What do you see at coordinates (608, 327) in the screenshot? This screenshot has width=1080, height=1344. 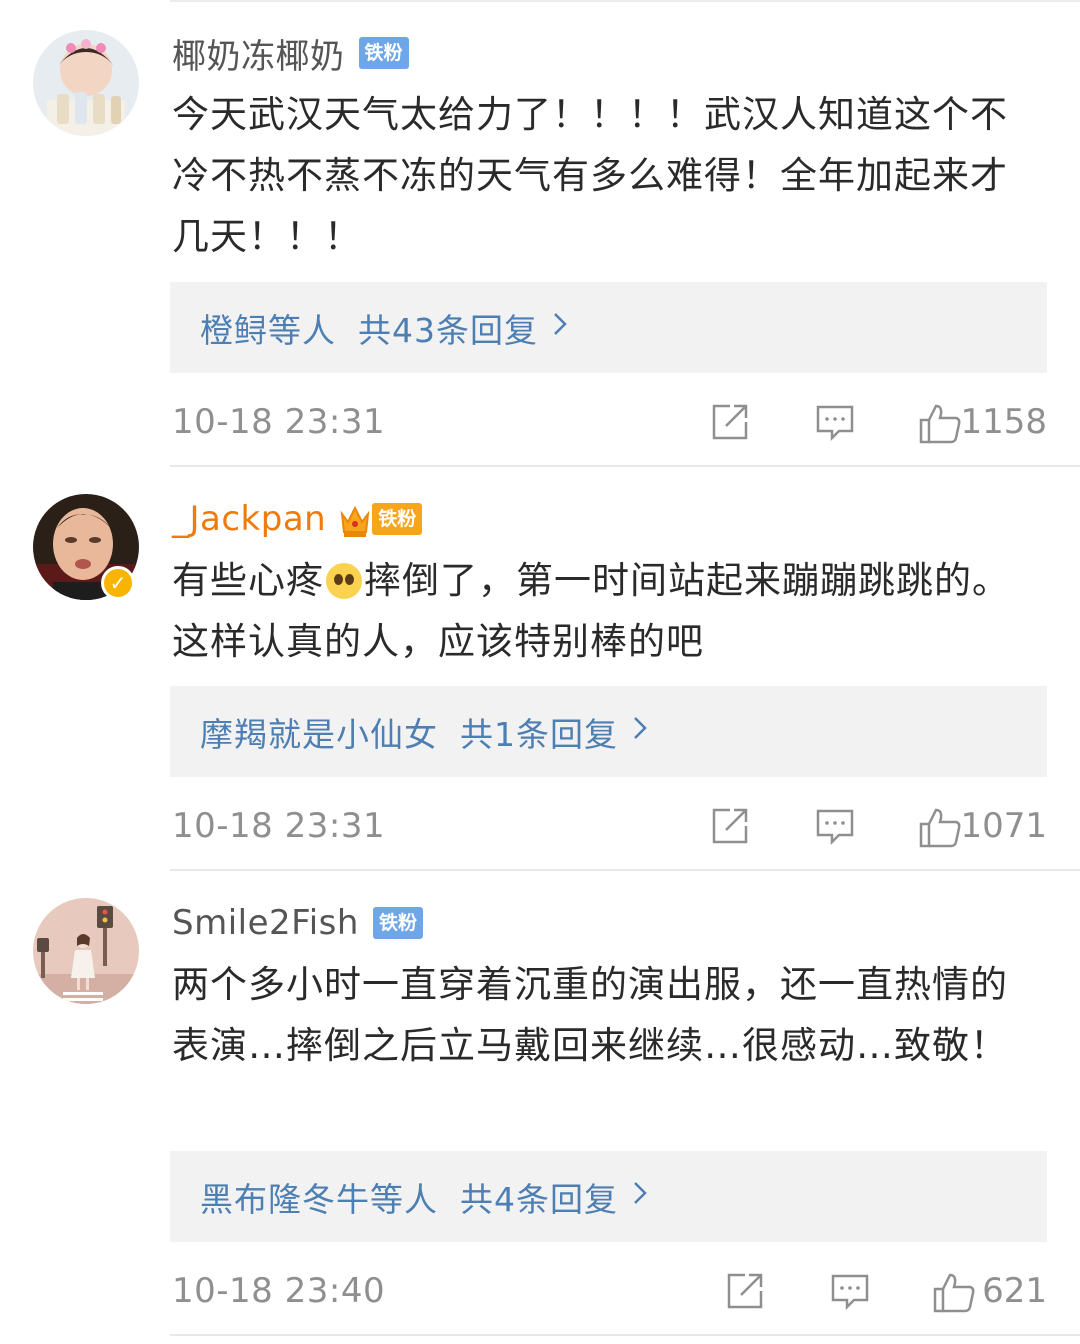 I see `replies-link: 橙鲟等人 共43条回复` at bounding box center [608, 327].